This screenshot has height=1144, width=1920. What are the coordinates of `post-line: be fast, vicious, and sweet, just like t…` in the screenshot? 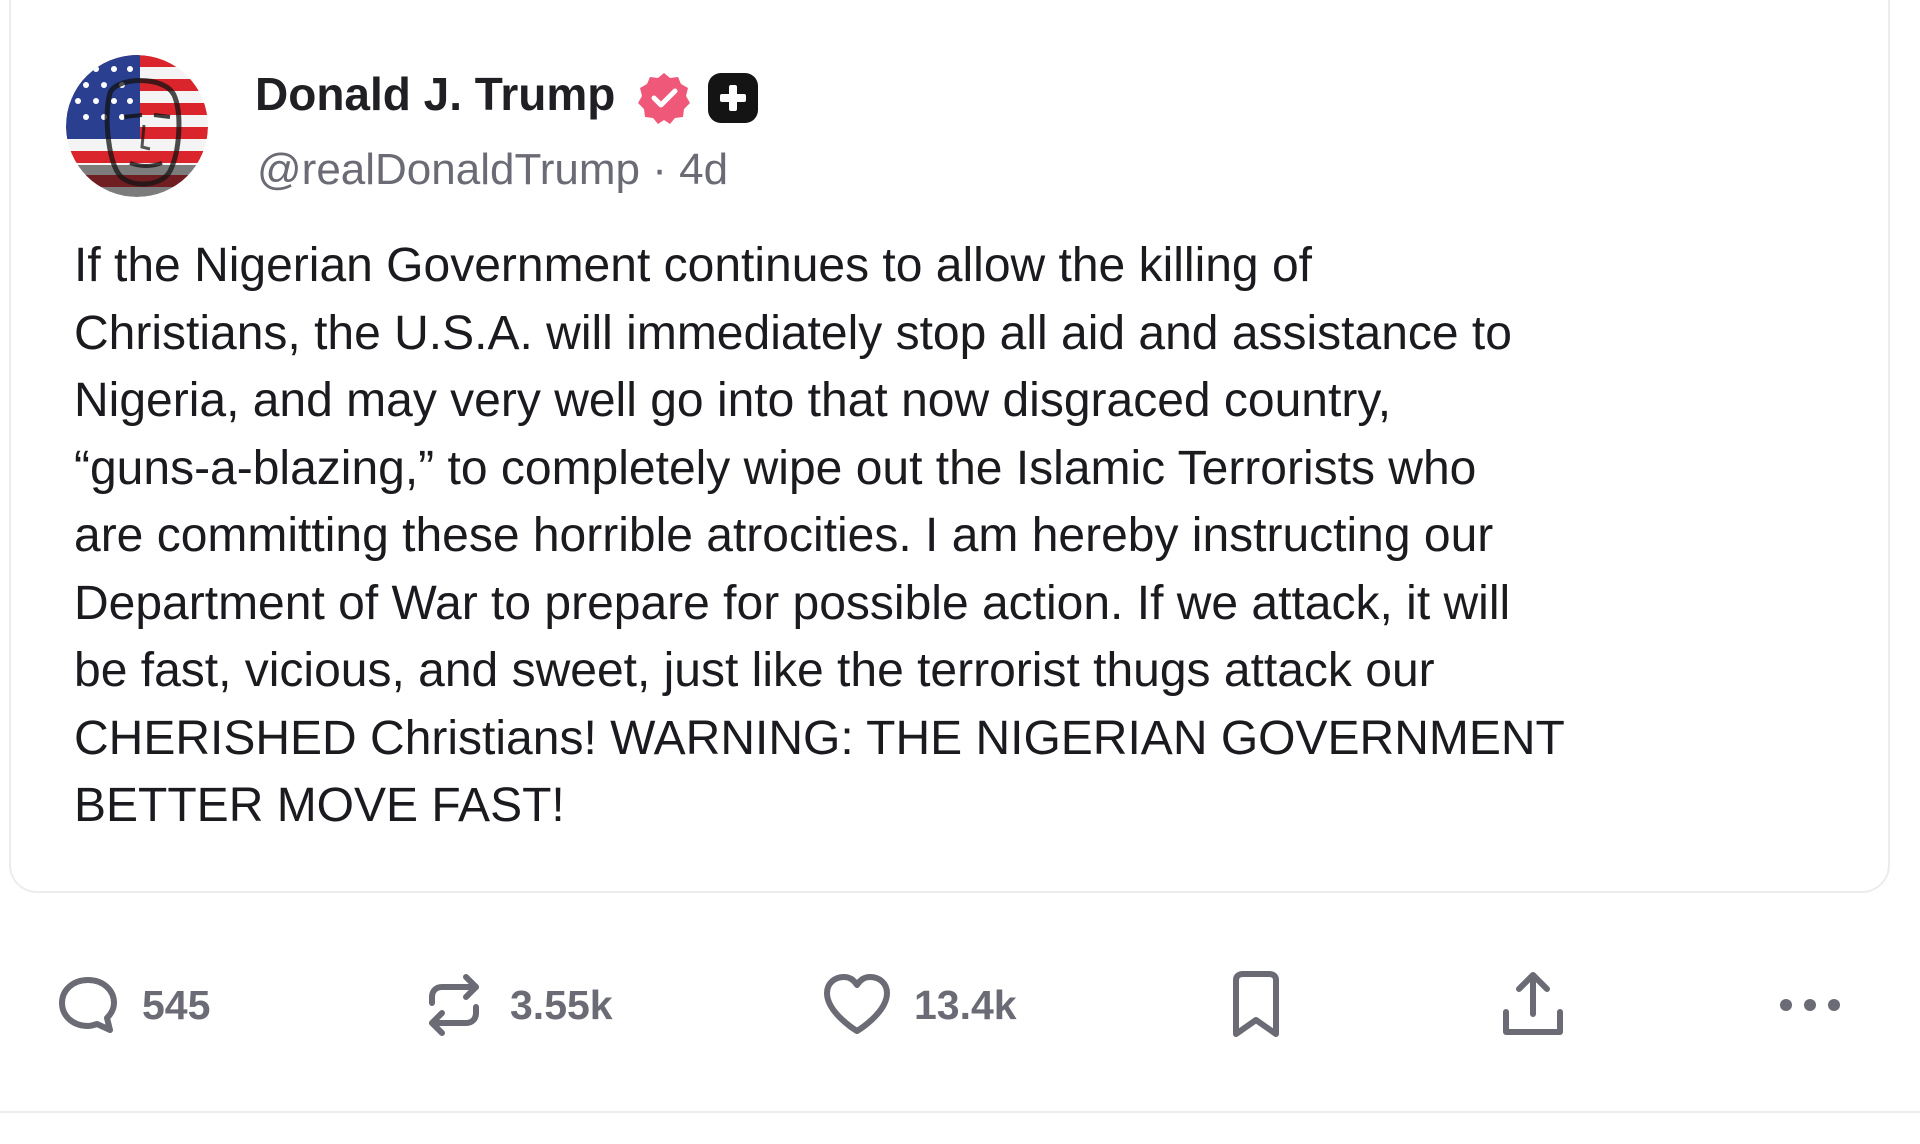 It's located at (754, 670).